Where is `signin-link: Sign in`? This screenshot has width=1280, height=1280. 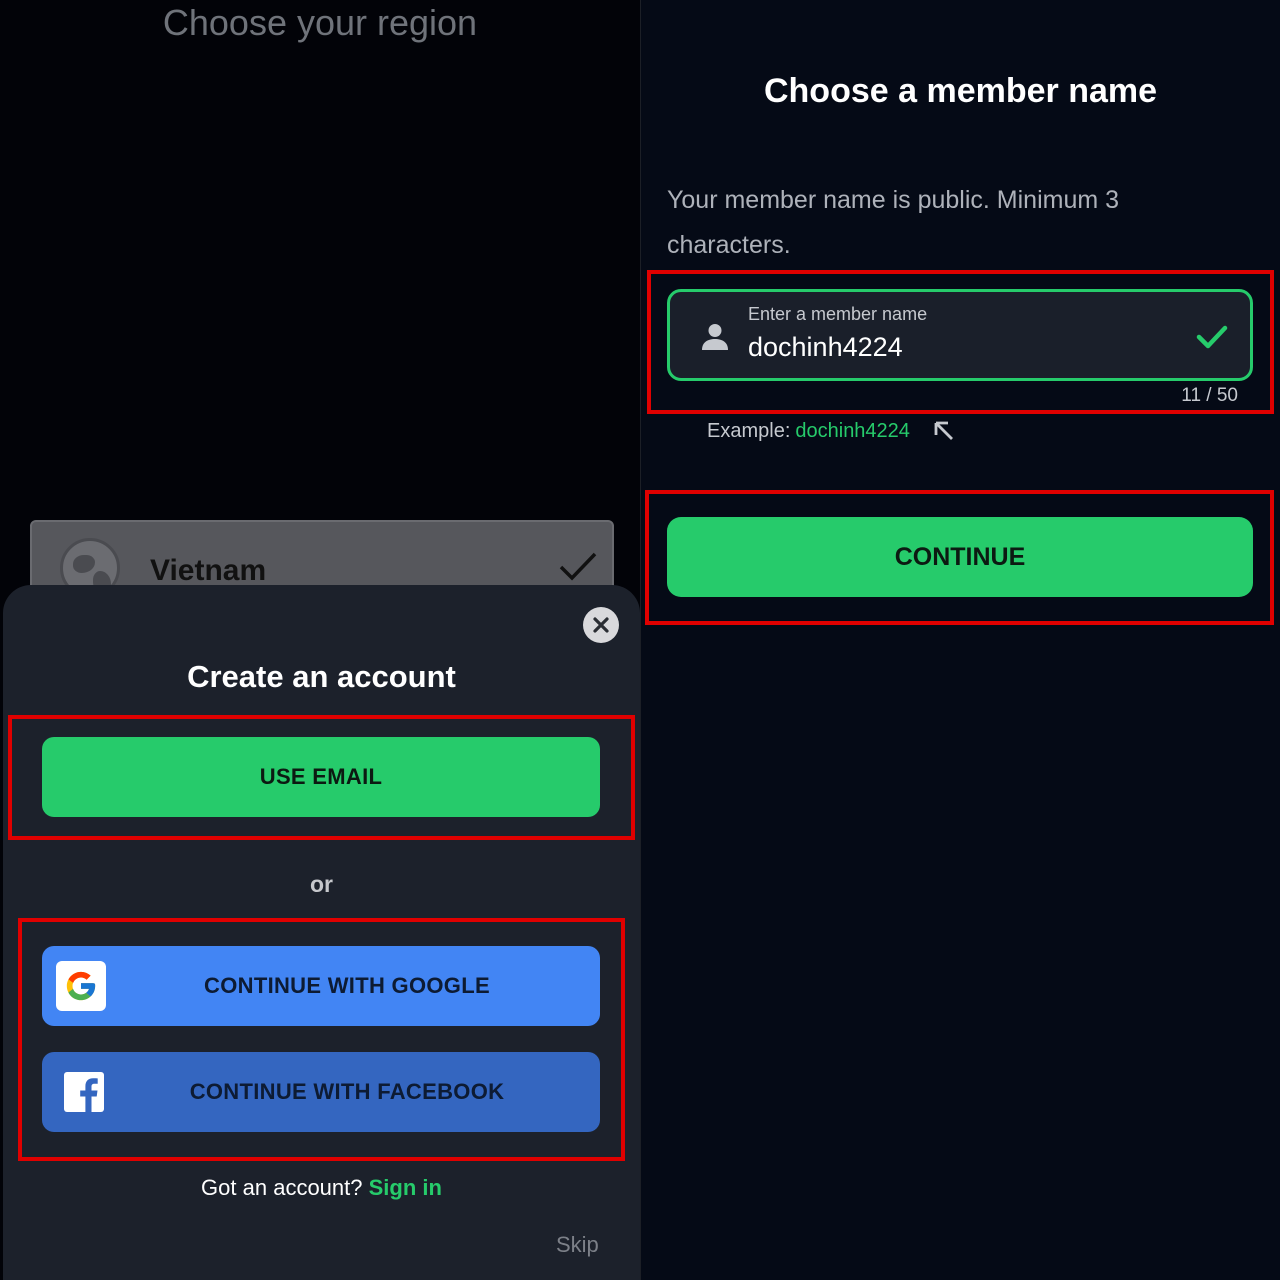
signin-link: Sign in is located at coordinates (405, 1187).